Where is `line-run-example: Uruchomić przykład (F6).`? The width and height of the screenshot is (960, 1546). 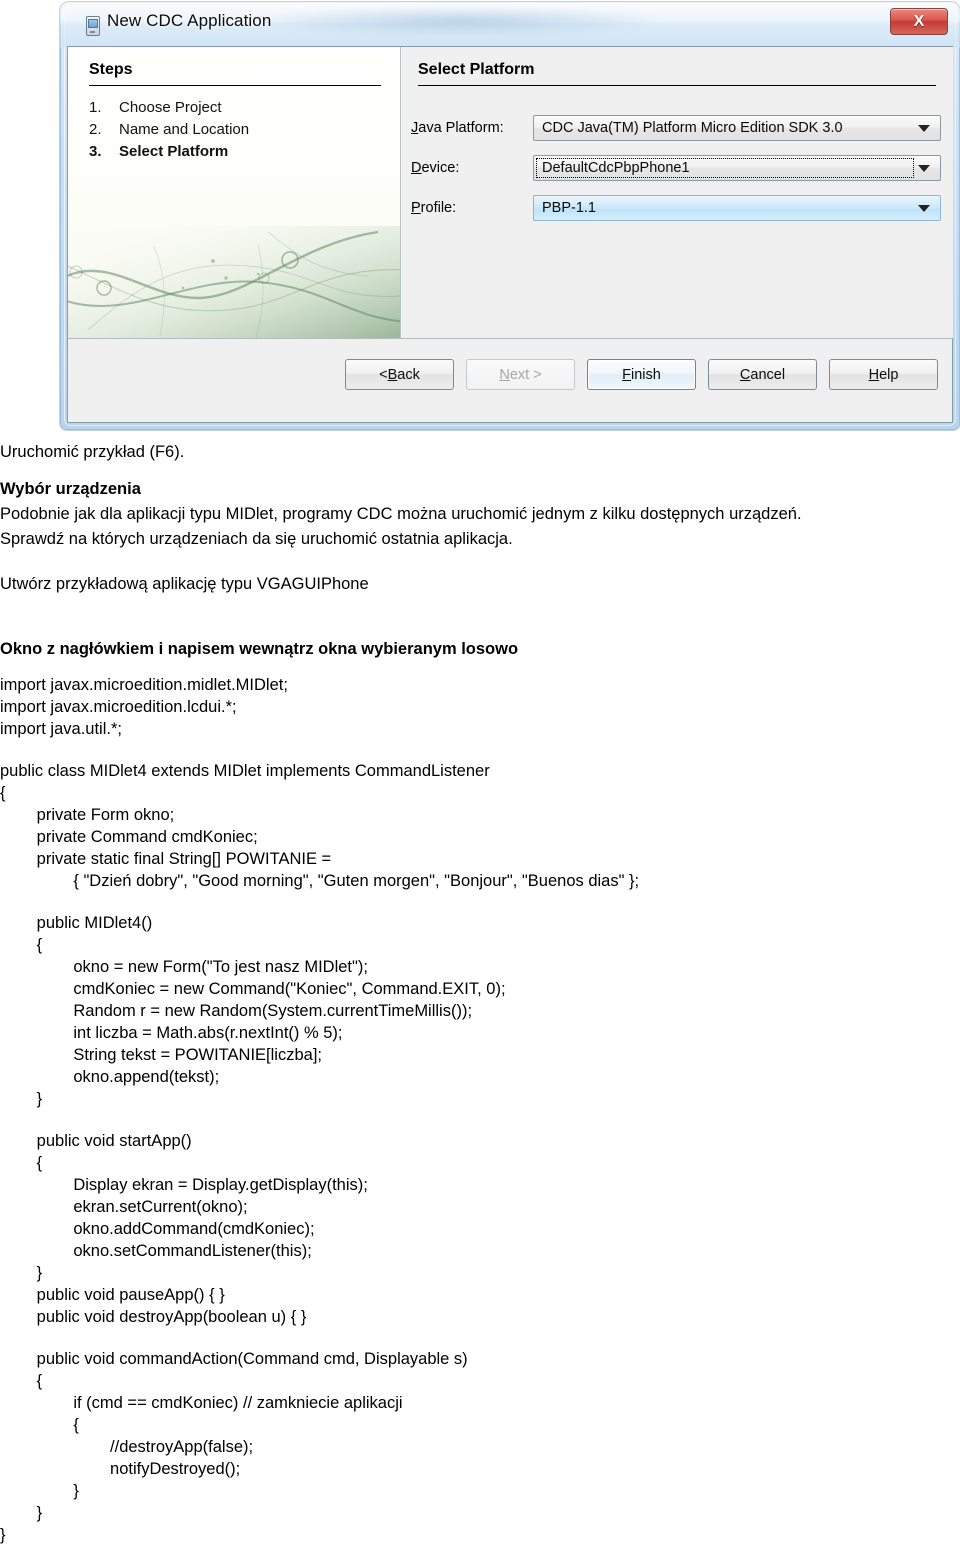 line-run-example: Uruchomić przykład (F6). is located at coordinates (92, 452).